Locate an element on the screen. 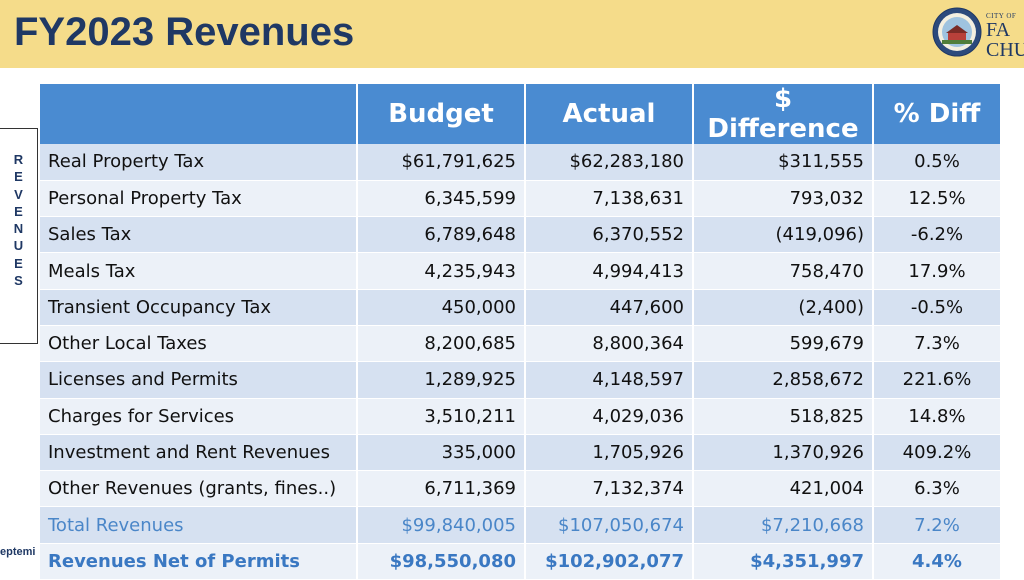  budget-cell: 335,000 is located at coordinates (441, 453).